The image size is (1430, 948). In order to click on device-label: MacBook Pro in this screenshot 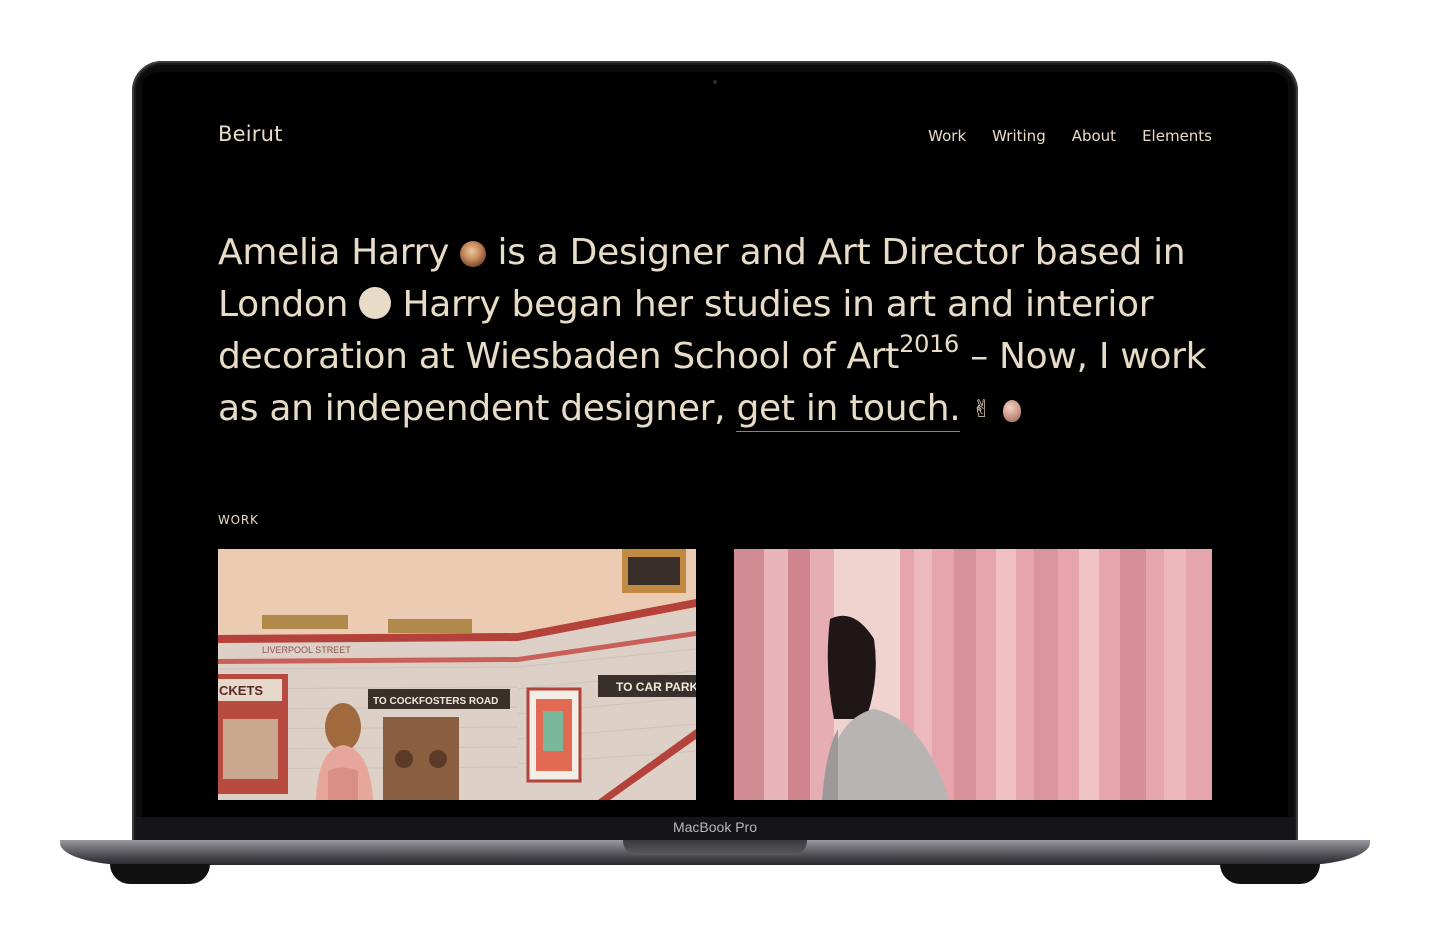, I will do `click(715, 827)`.